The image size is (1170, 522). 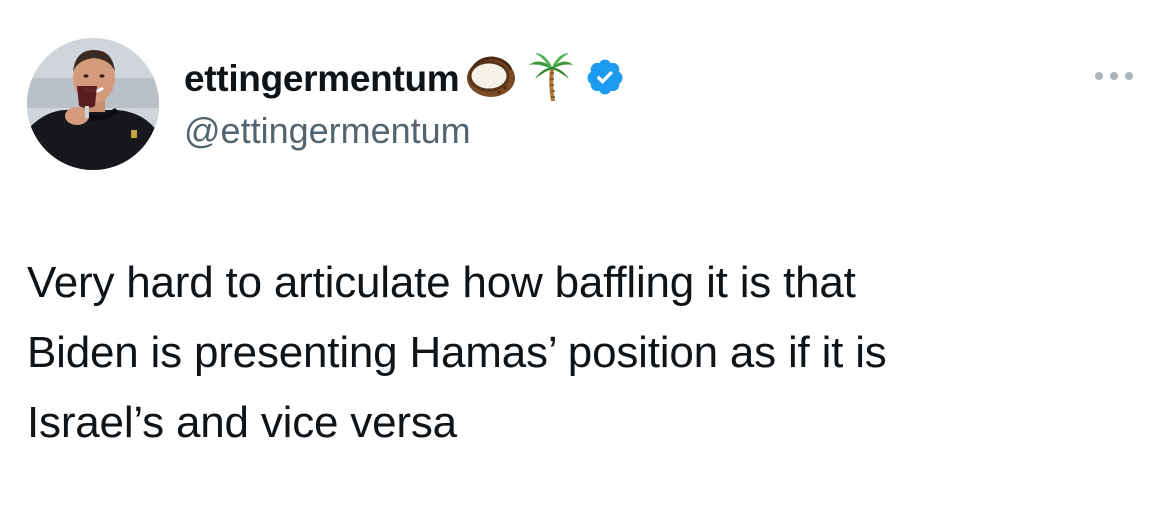 I want to click on more-options-icon, so click(x=1114, y=76).